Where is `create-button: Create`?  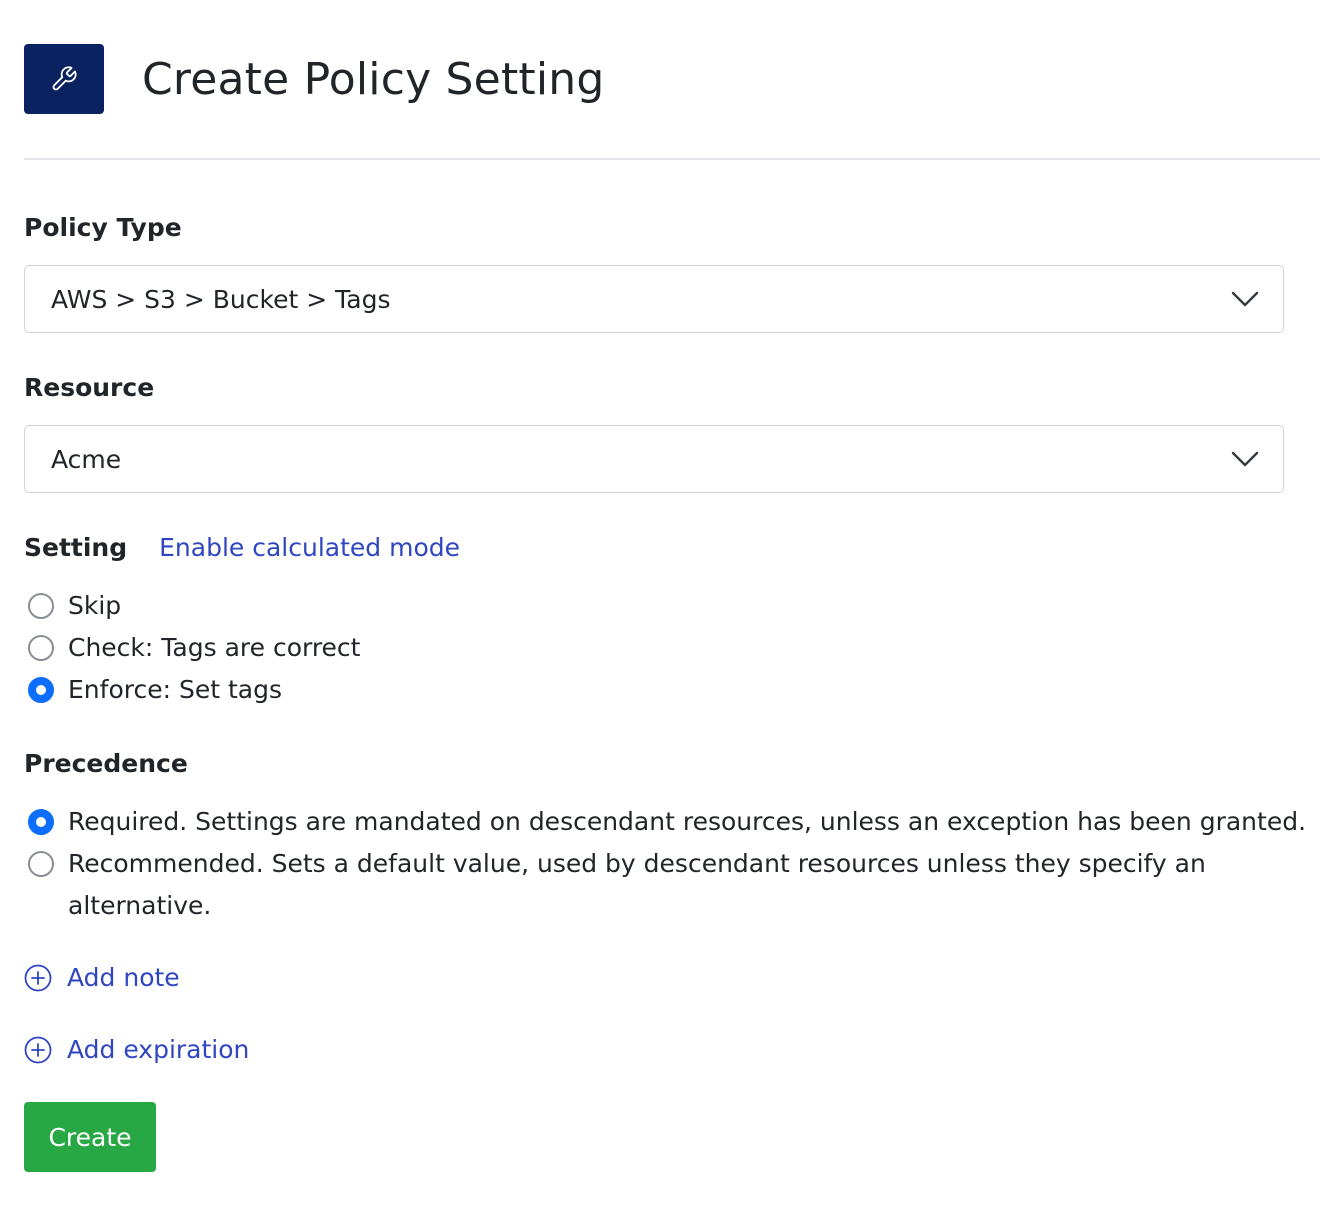 create-button: Create is located at coordinates (90, 1137).